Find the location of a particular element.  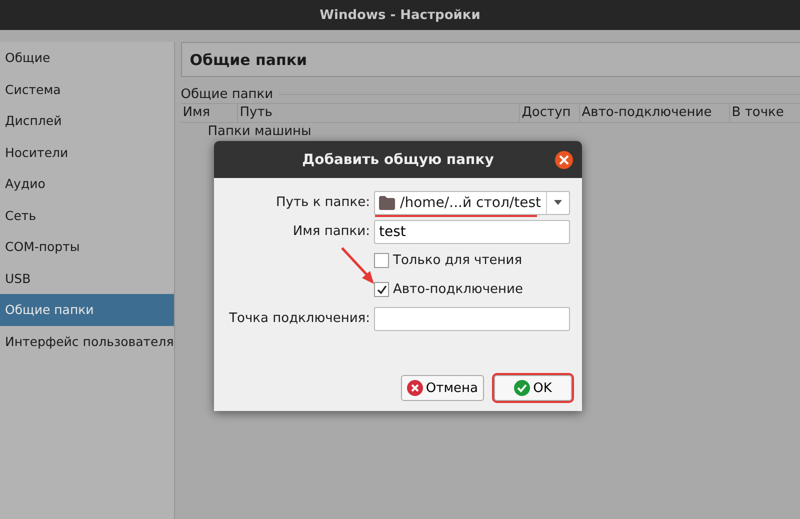

dropdown-icon is located at coordinates (558, 202).